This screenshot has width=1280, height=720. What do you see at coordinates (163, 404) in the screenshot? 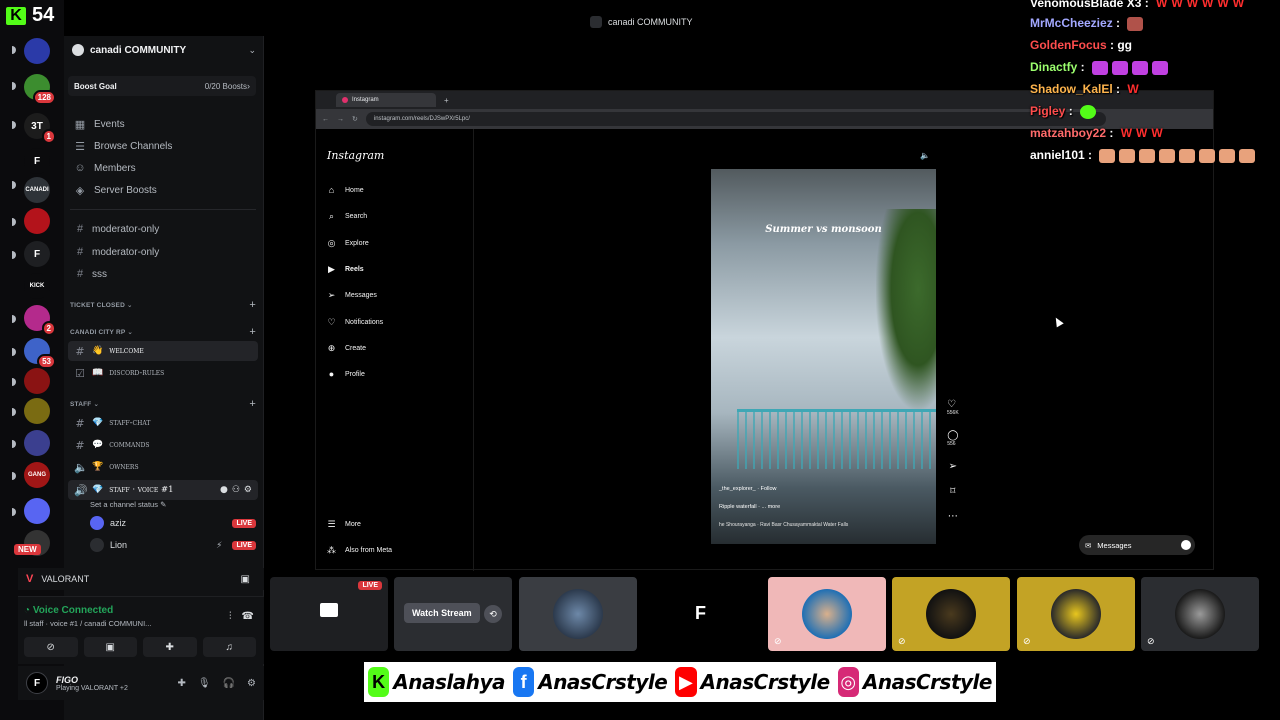
I see `category-staff: STAFF ⌄ +` at bounding box center [163, 404].